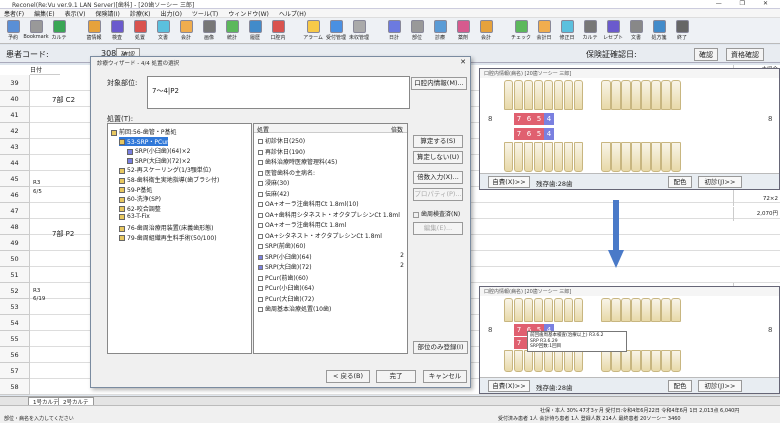  What do you see at coordinates (463, 62) in the screenshot?
I see `close-icon: ✕` at bounding box center [463, 62].